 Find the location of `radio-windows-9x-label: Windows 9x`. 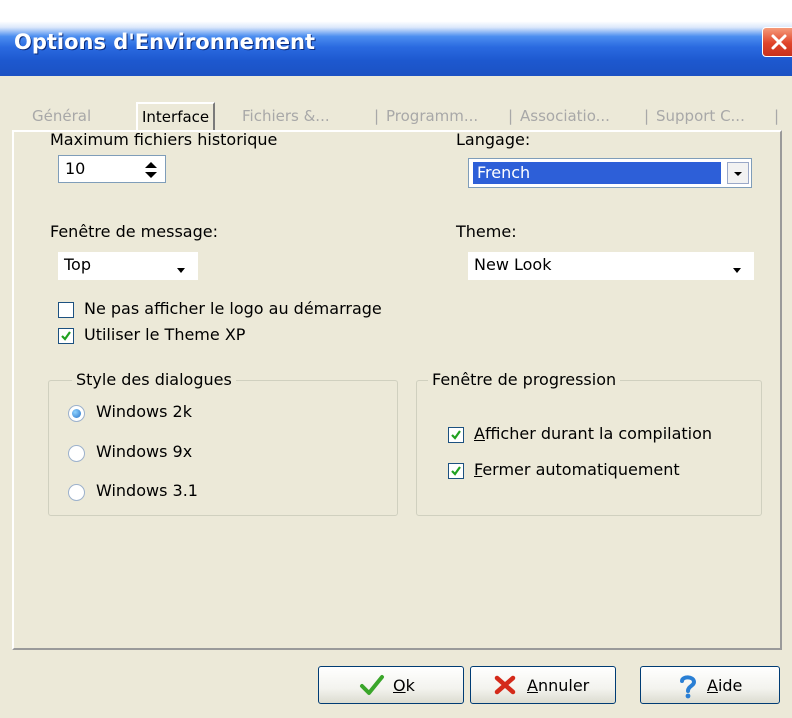

radio-windows-9x-label: Windows 9x is located at coordinates (144, 451).